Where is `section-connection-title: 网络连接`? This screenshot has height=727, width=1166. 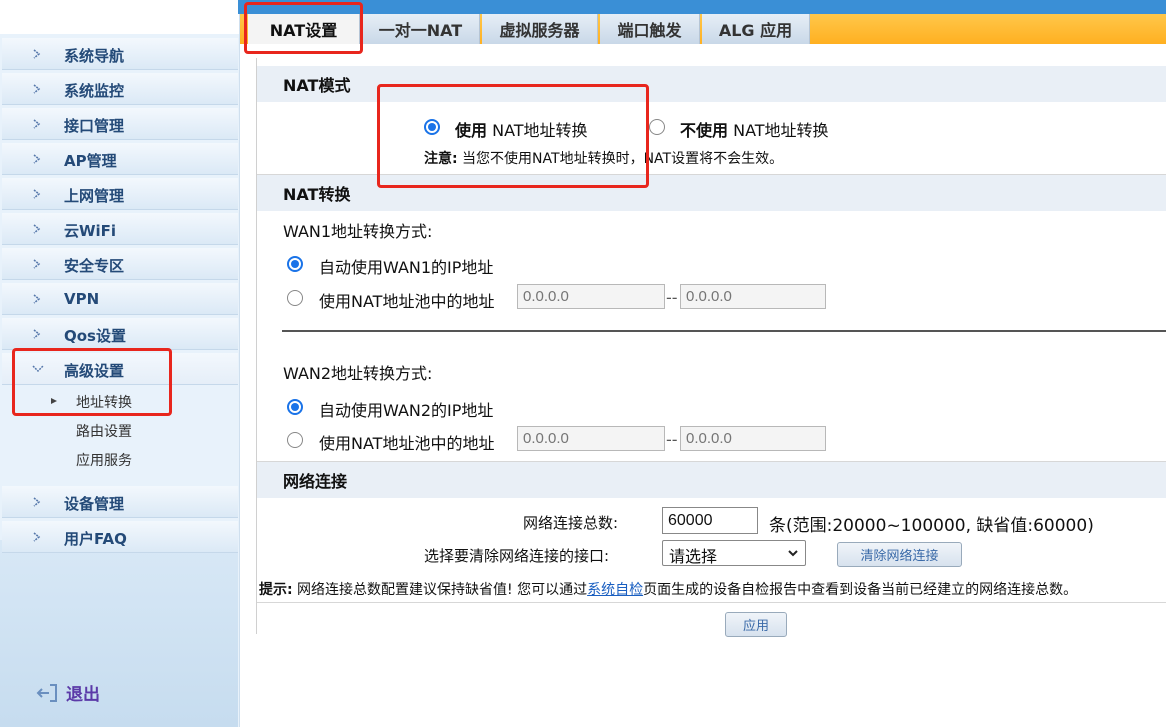
section-connection-title: 网络连接 is located at coordinates (711, 480).